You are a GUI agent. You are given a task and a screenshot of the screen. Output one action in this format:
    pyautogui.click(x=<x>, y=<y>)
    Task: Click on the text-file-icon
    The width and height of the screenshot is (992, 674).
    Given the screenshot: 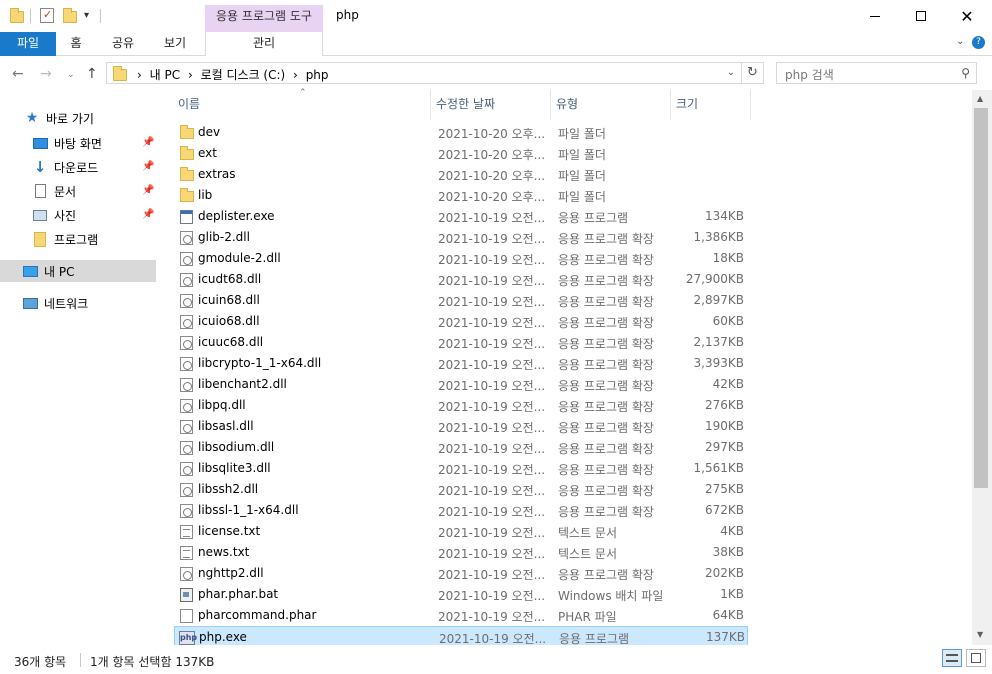 What is the action you would take?
    pyautogui.click(x=186, y=553)
    